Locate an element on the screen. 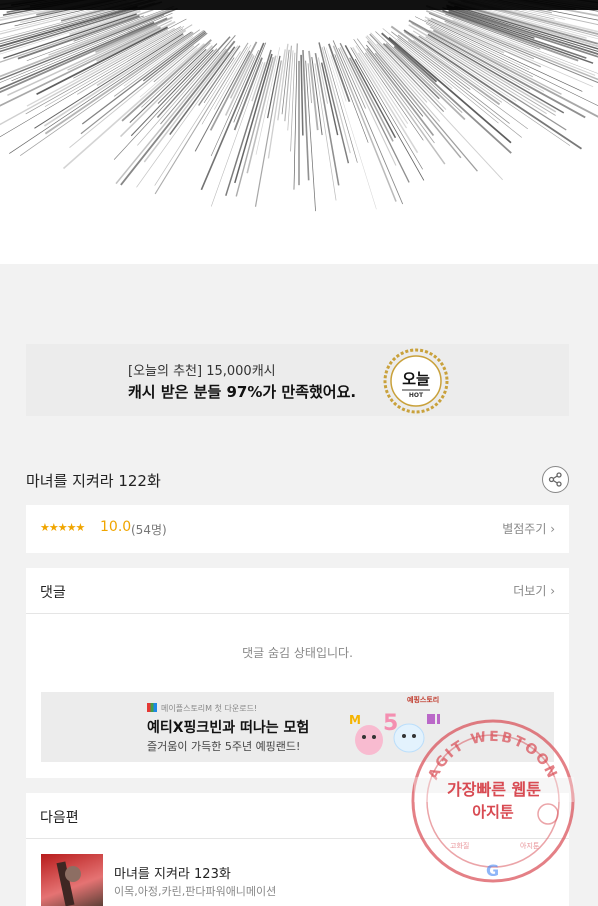 This screenshot has width=598, height=906. rating-card: ★★★★★ 10.0 (54명) 별점주기 › is located at coordinates (297, 529).